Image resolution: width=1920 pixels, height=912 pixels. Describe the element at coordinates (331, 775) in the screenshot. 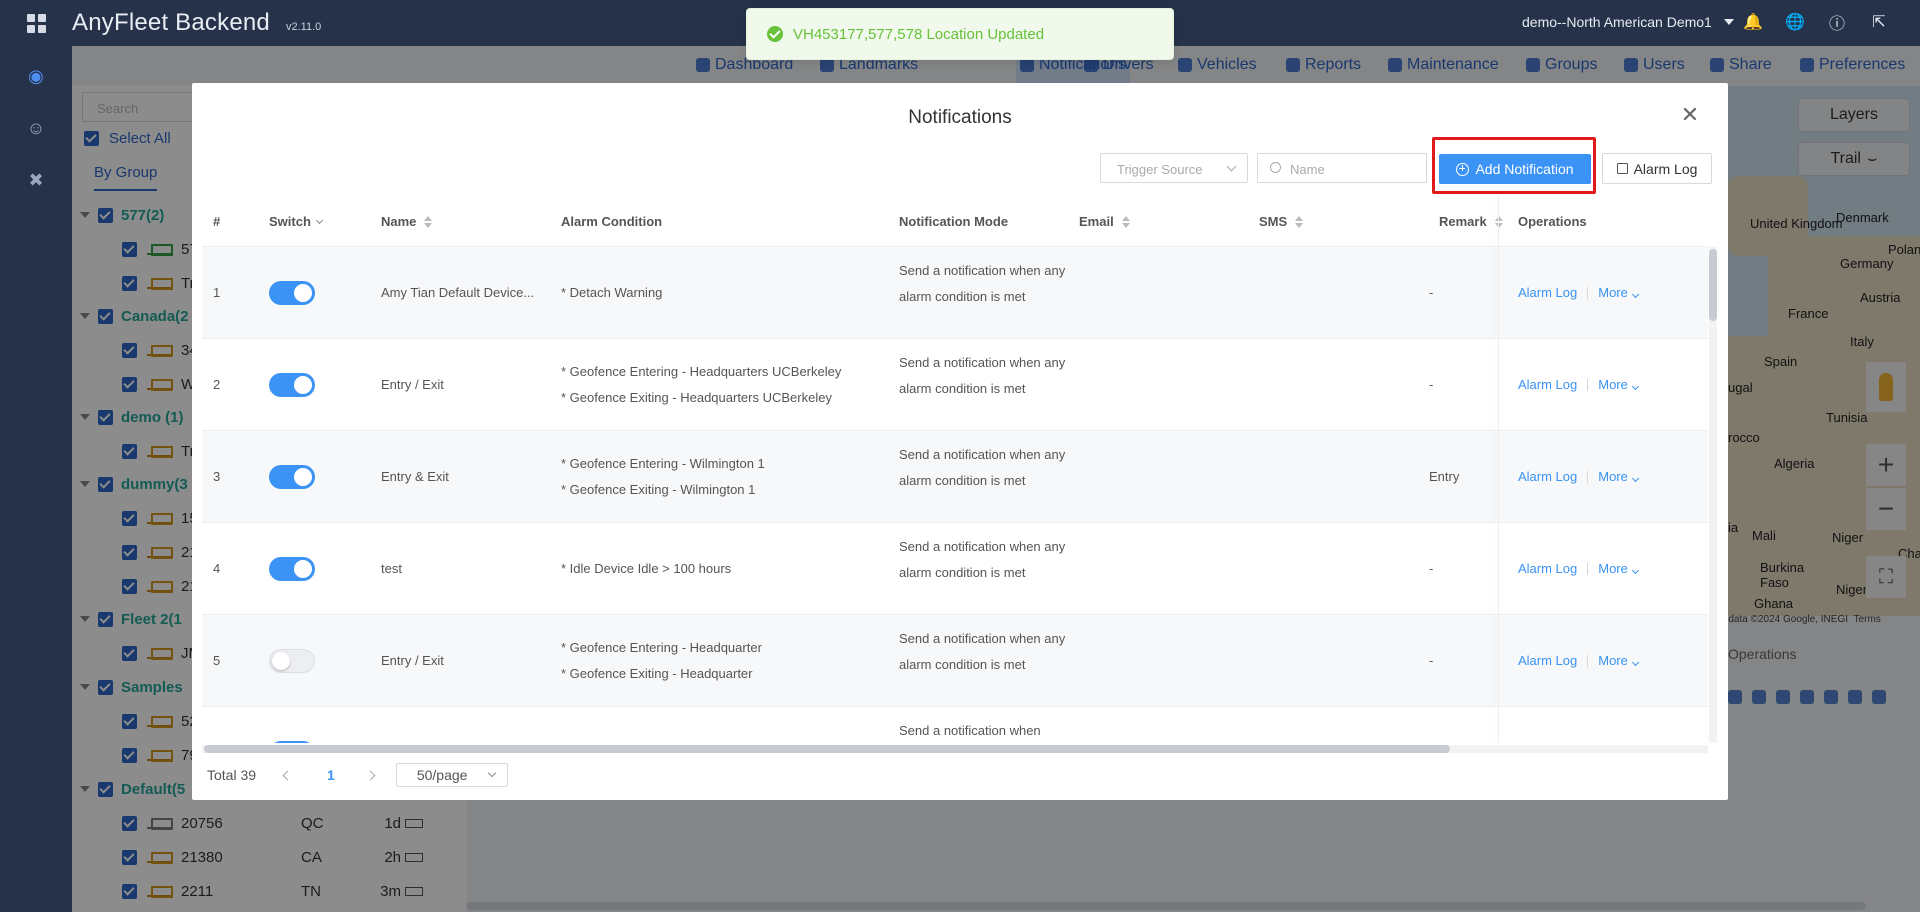

I see `current-page: 1` at that location.